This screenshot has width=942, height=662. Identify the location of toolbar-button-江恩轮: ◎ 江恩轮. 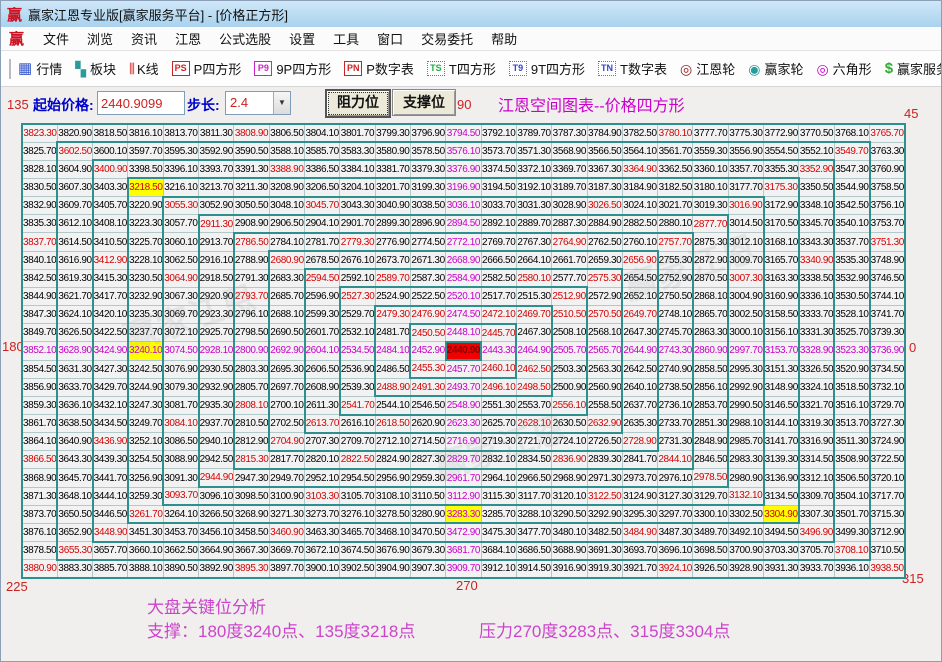
(707, 68).